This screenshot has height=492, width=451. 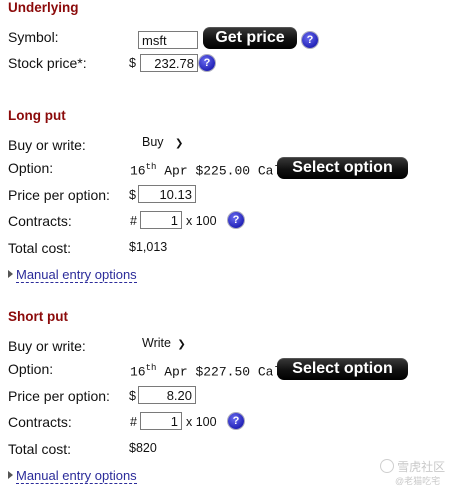 What do you see at coordinates (38, 316) in the screenshot?
I see `short-put-heading: Short put` at bounding box center [38, 316].